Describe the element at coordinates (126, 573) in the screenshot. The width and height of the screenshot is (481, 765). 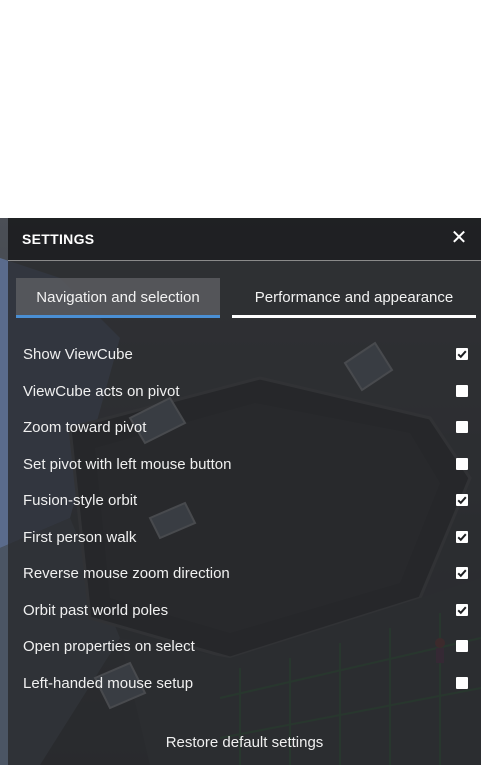
I see `option-label: Reverse mouse zoom direction` at that location.